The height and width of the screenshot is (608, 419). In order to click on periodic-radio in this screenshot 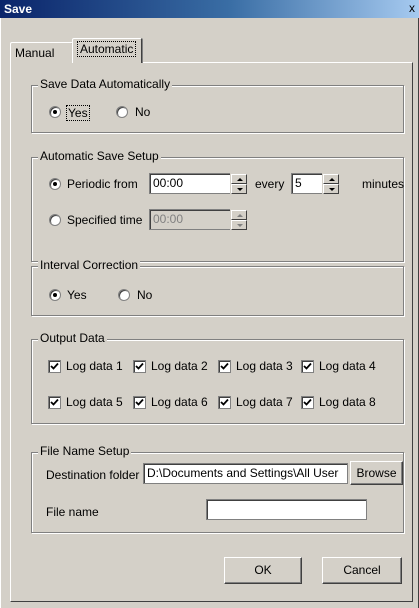, I will do `click(55, 184)`.